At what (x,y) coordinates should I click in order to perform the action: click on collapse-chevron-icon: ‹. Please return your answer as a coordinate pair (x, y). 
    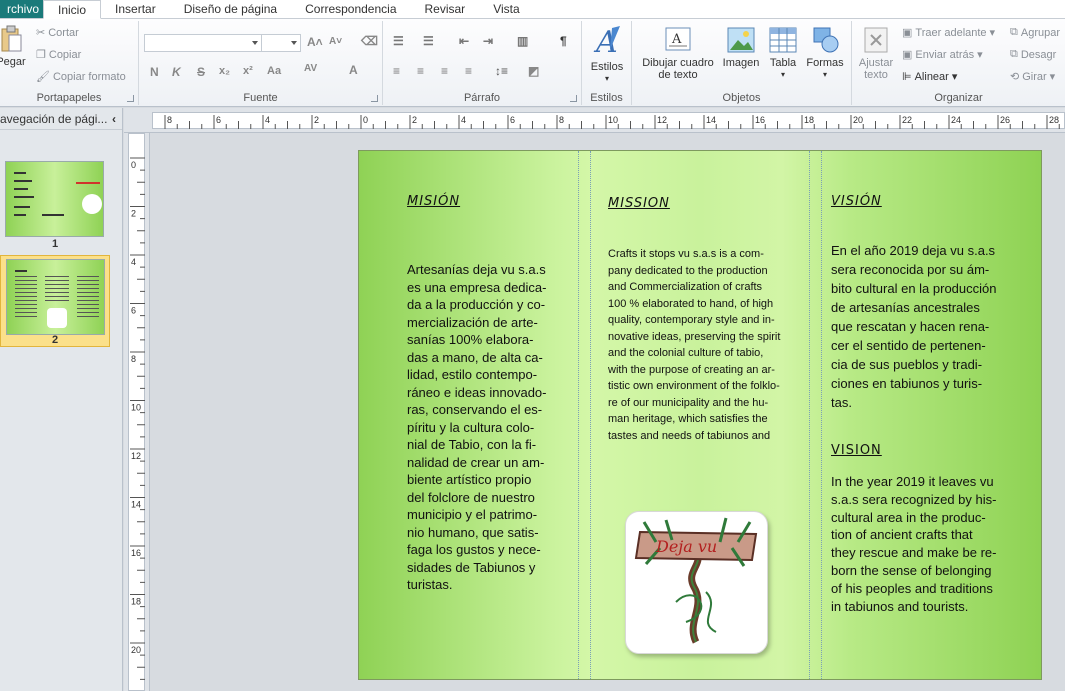
    Looking at the image, I should click on (114, 119).